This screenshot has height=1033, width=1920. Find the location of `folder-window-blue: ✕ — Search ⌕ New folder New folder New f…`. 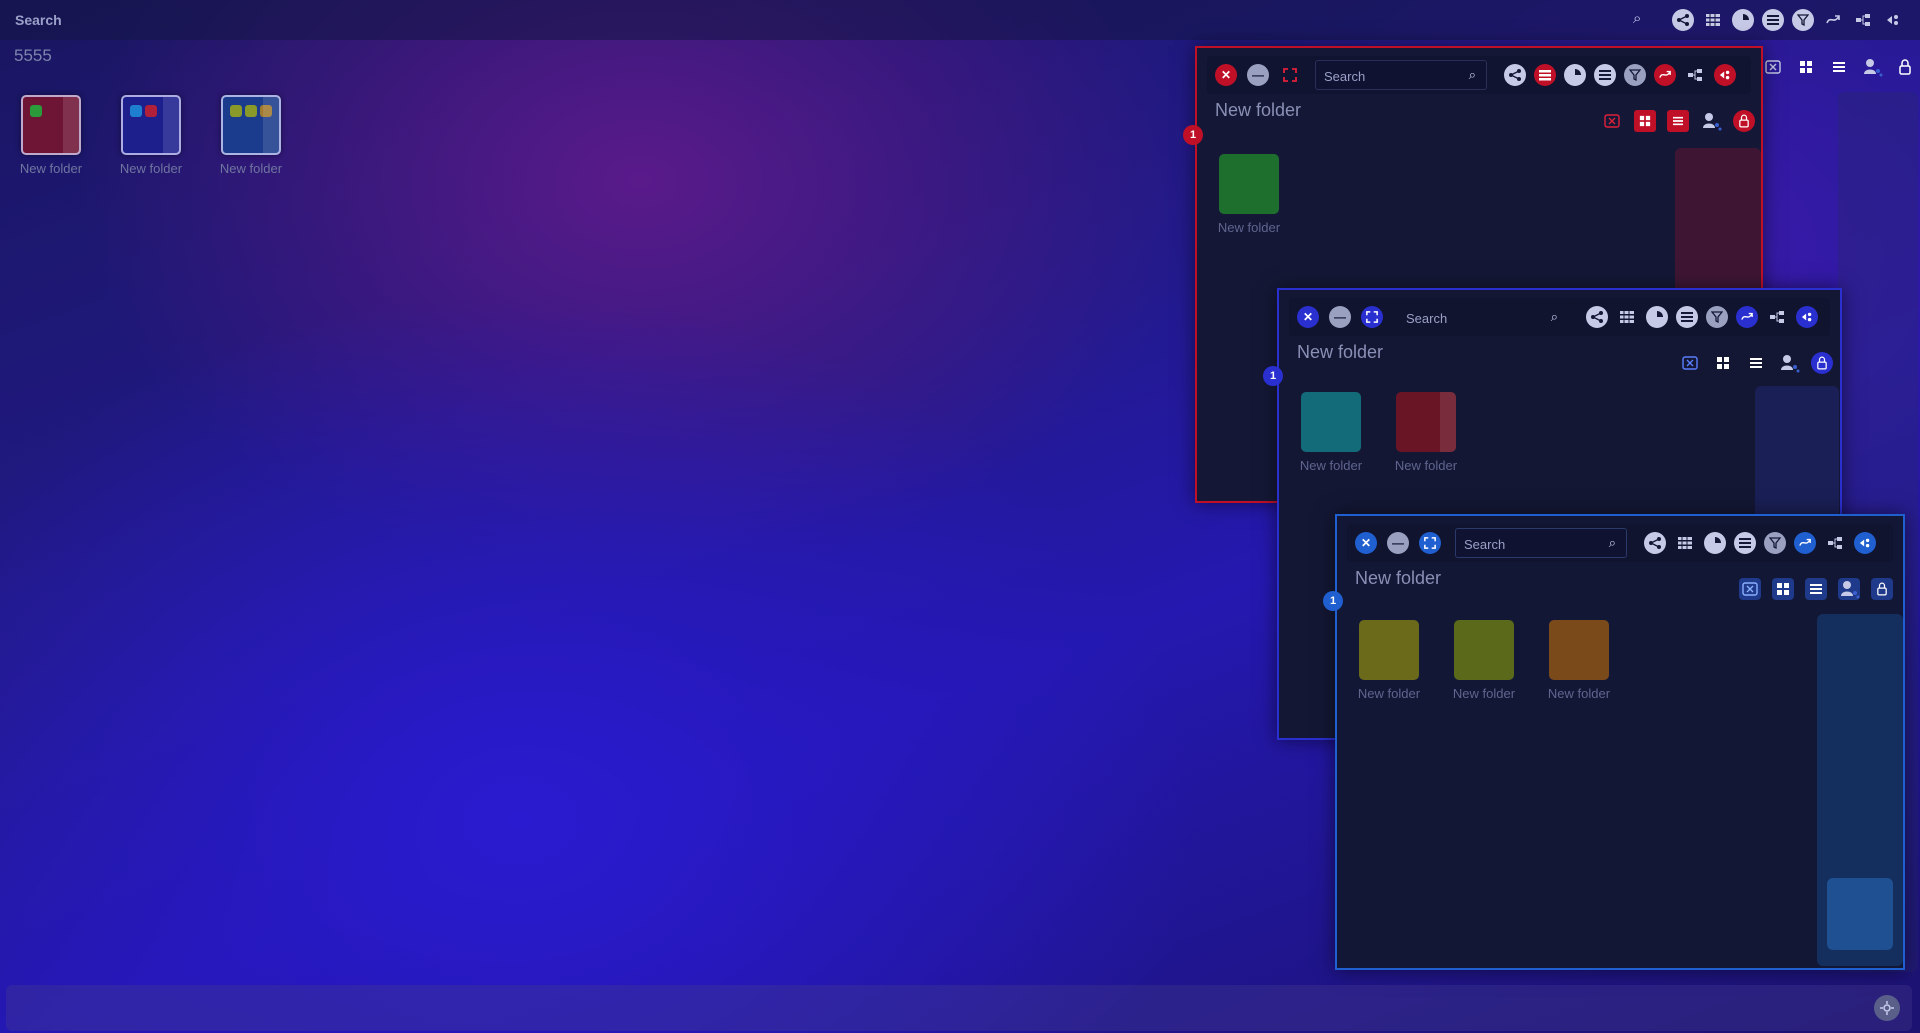

folder-window-blue: ✕ — Search ⌕ New folder New folder New f… is located at coordinates (1620, 742).